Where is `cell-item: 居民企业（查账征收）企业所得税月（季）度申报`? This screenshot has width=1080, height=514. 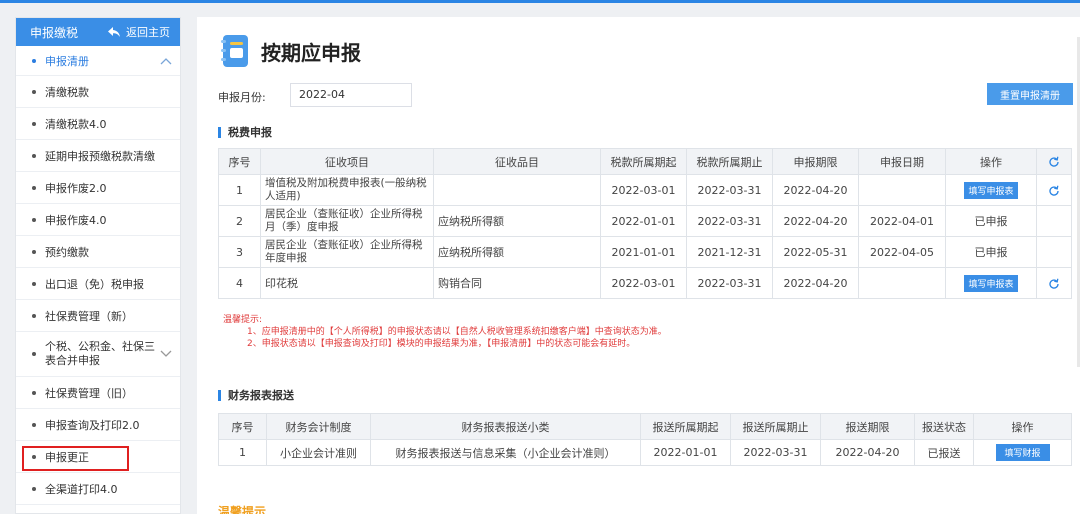
cell-item: 居民企业（查账征收）企业所得税月（季）度申报 is located at coordinates (347, 221).